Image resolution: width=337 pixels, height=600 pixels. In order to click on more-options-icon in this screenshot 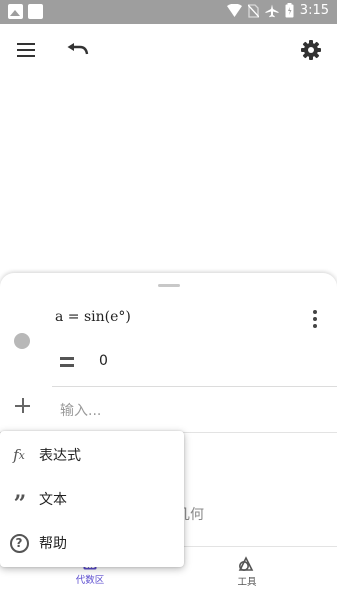, I will do `click(315, 319)`.